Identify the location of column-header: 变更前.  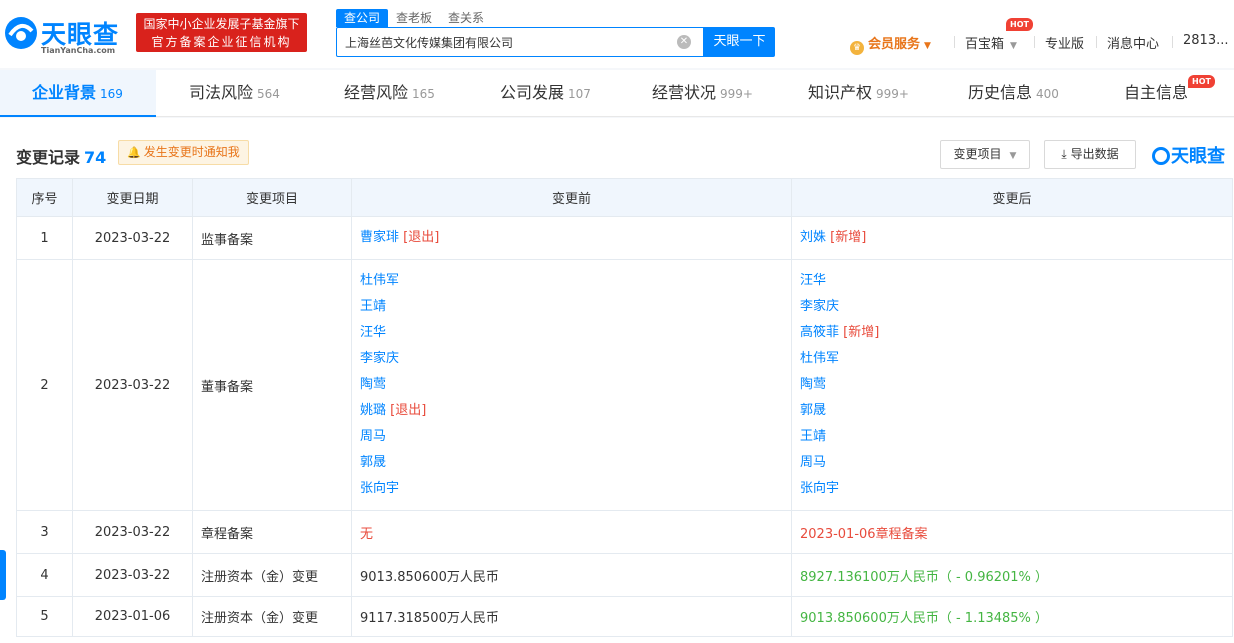
(571, 197).